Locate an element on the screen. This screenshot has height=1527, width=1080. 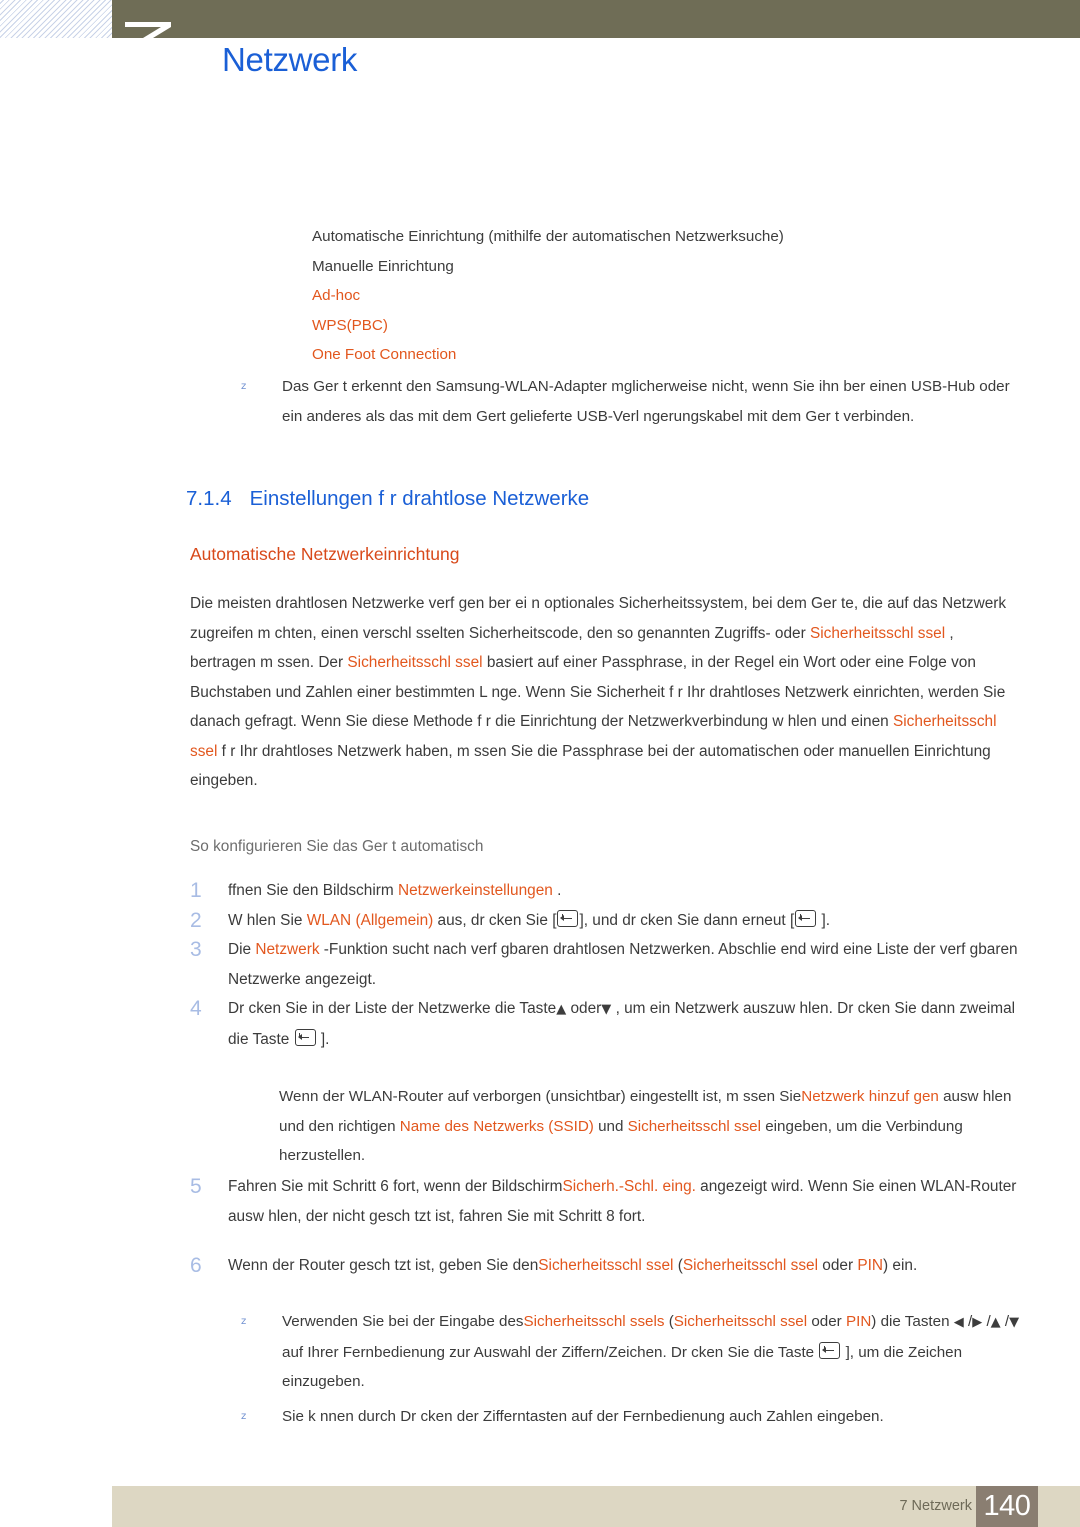
intro-highlight-wps-pbc: WPS(PBC) is located at coordinates (350, 325).